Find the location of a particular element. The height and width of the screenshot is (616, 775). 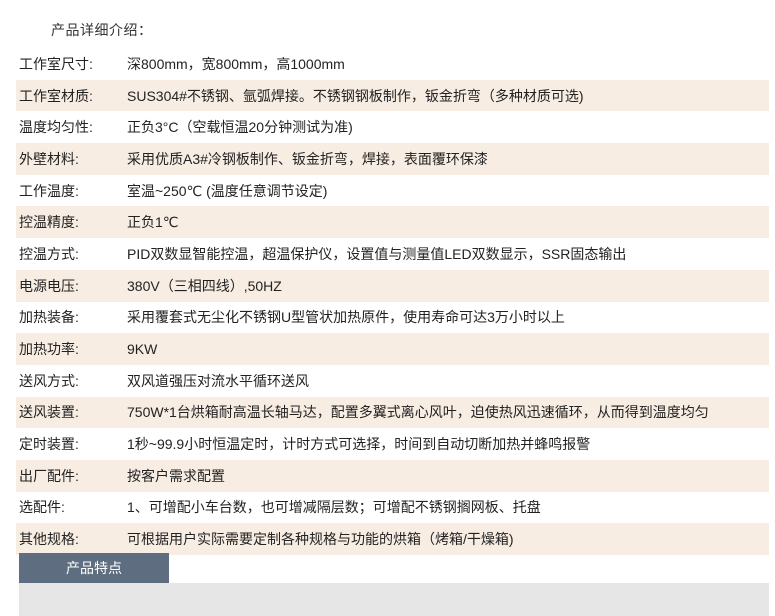

spec-label: 定时装置: is located at coordinates (49, 444).